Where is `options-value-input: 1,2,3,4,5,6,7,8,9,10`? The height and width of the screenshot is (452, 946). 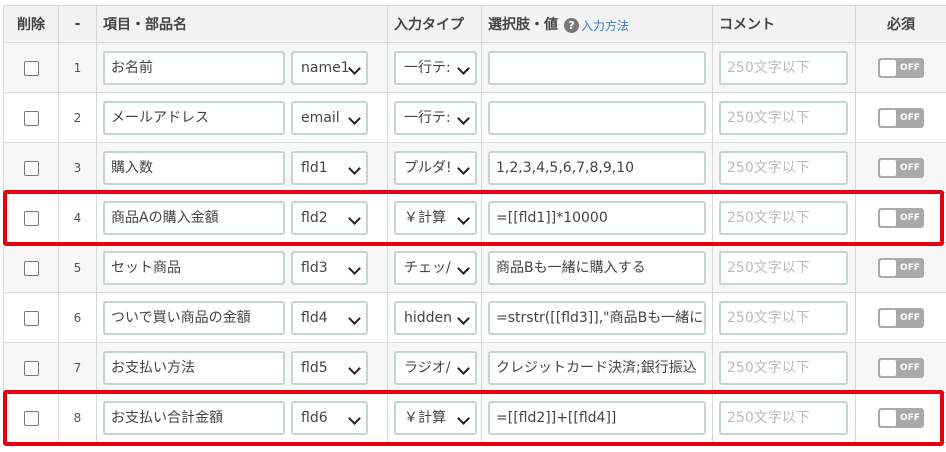 options-value-input: 1,2,3,4,5,6,7,8,9,10 is located at coordinates (597, 167).